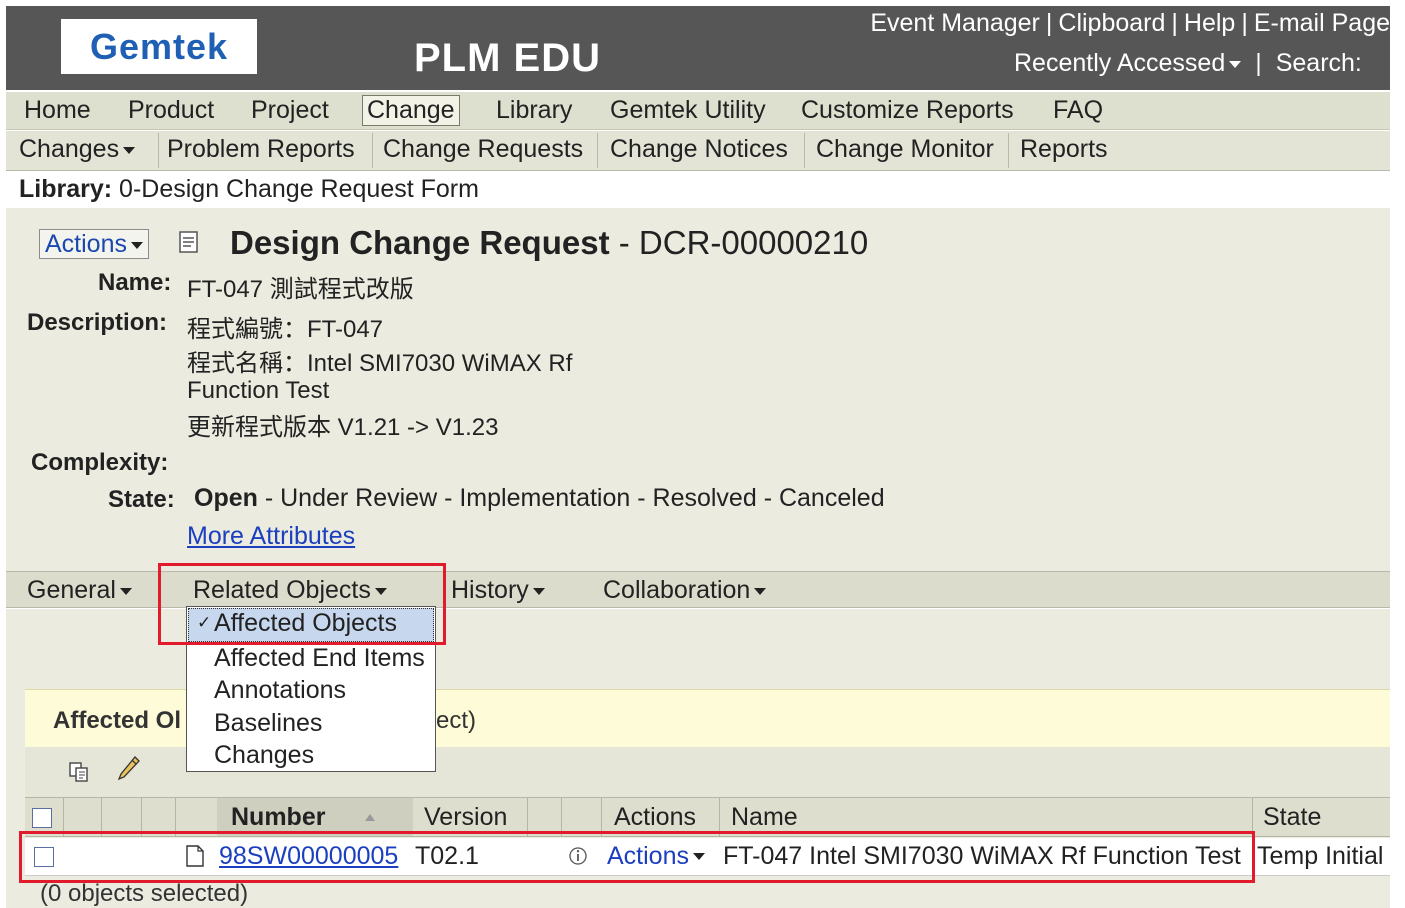  I want to click on top-links: Event Manager | Clipboard | Help | E-mail Page, so click(1130, 23).